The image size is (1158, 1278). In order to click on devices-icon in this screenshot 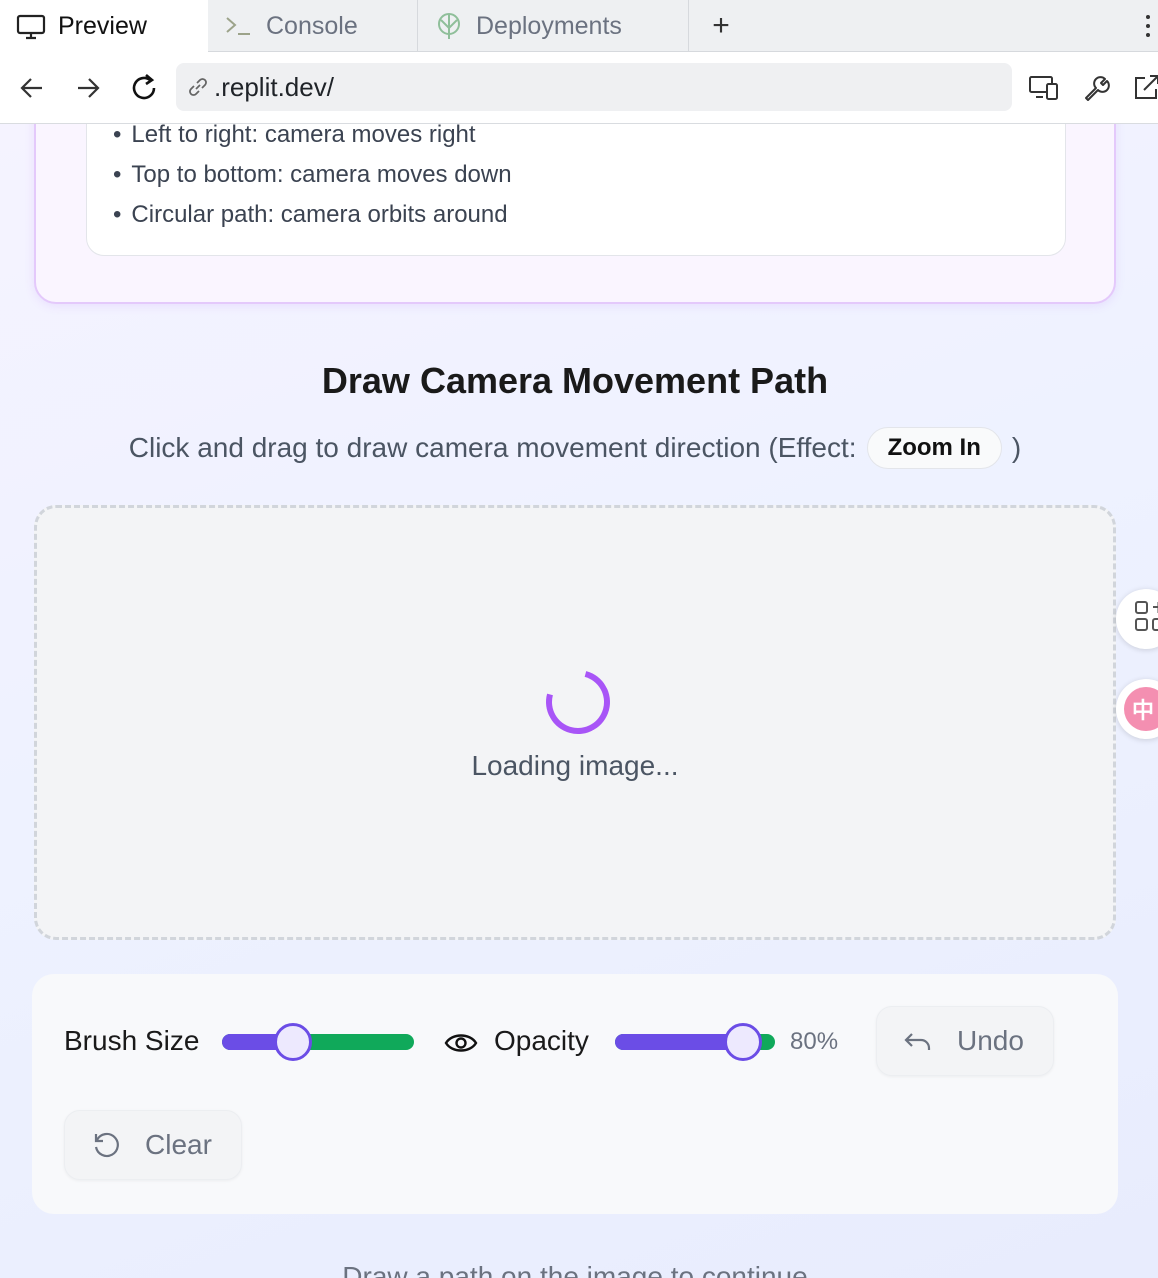, I will do `click(1044, 88)`.